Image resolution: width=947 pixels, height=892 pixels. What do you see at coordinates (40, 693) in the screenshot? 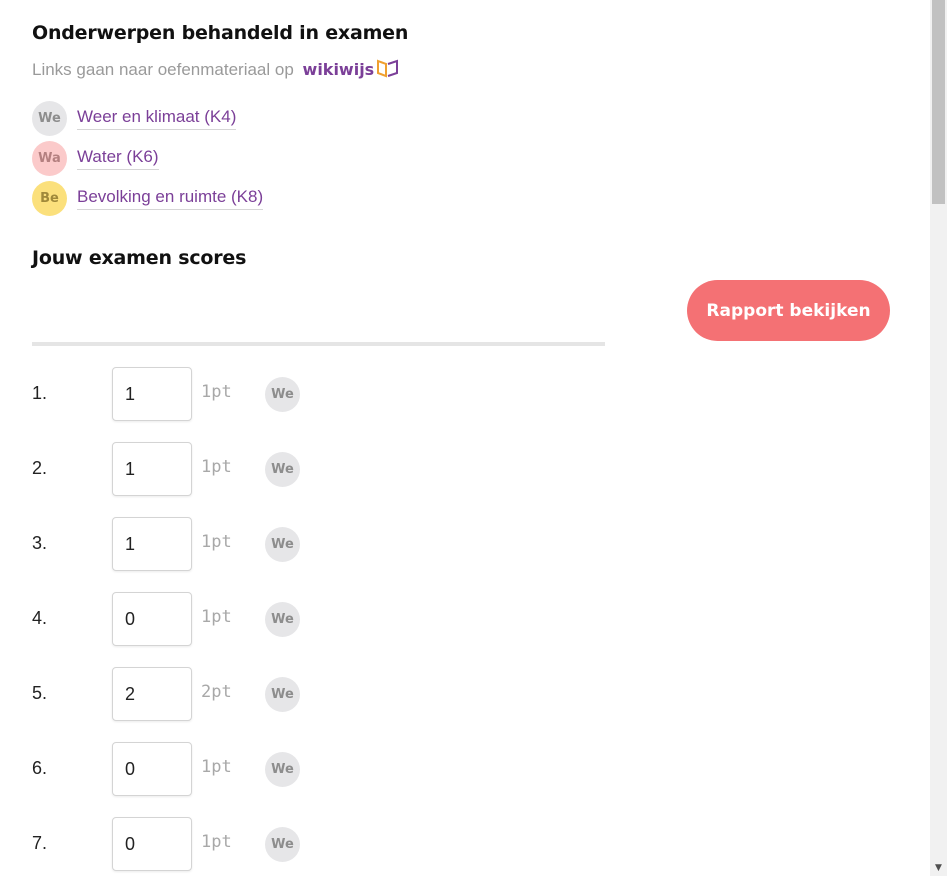
I see `question-number: 5.` at bounding box center [40, 693].